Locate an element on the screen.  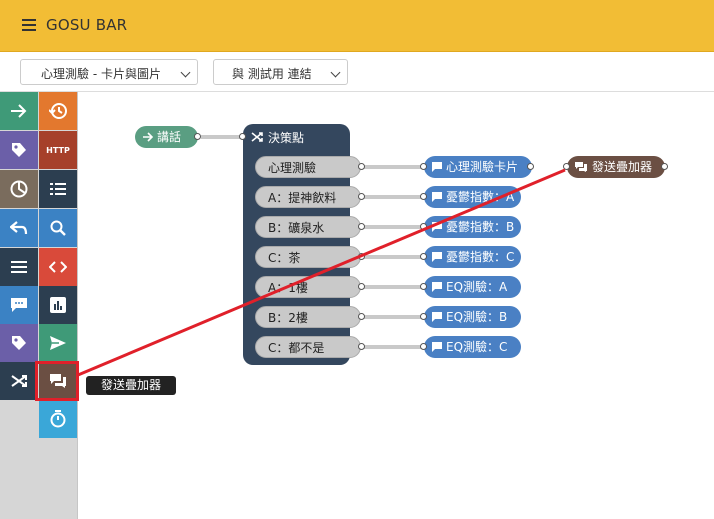
palette-tooltip: 發送疊加器 is located at coordinates (131, 385).